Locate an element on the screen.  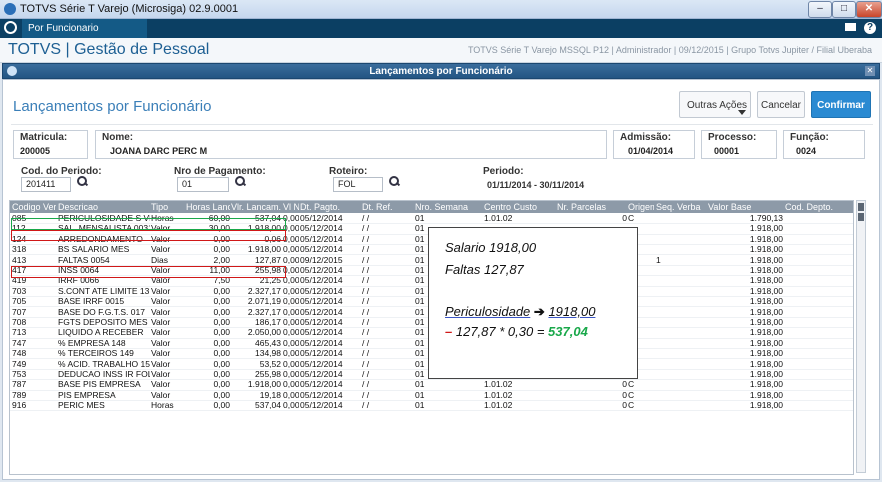
periodo-cod-label: Cod. do Periodo: is located at coordinates (61, 171).